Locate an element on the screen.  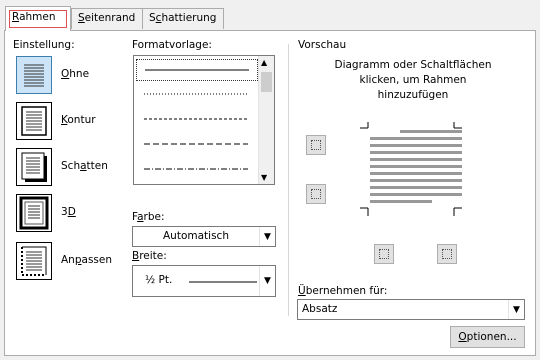
3d-border-icon is located at coordinates (34, 213).